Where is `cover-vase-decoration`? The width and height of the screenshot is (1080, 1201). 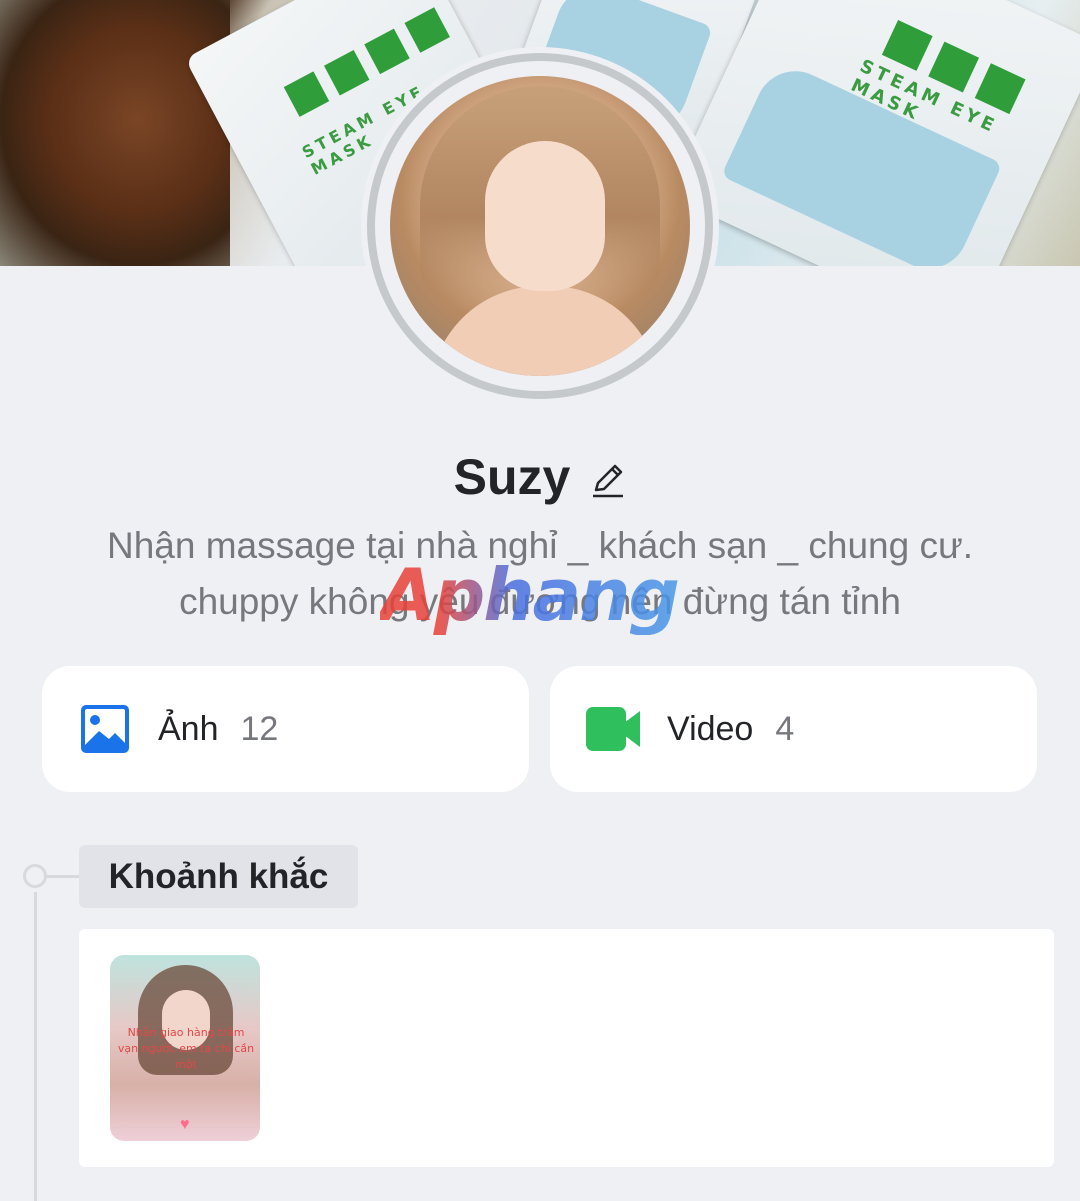
cover-vase-decoration is located at coordinates (115, 133).